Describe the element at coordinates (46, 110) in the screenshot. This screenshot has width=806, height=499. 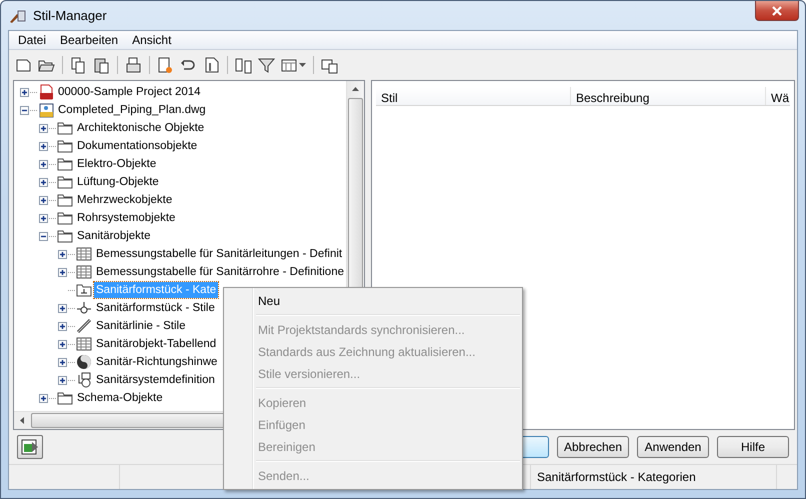
I see `drawing-file-icon` at that location.